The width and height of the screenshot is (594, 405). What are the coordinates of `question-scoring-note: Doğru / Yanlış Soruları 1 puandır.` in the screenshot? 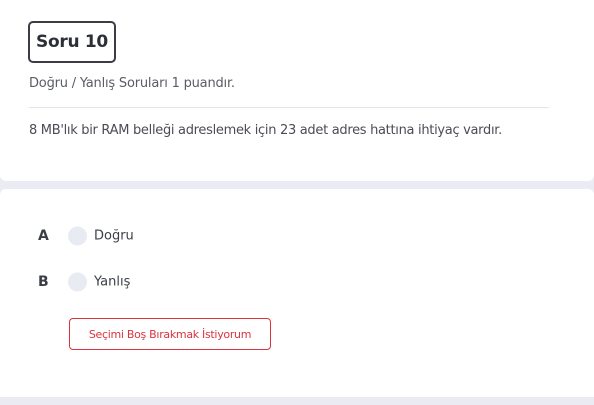 It's located at (132, 83).